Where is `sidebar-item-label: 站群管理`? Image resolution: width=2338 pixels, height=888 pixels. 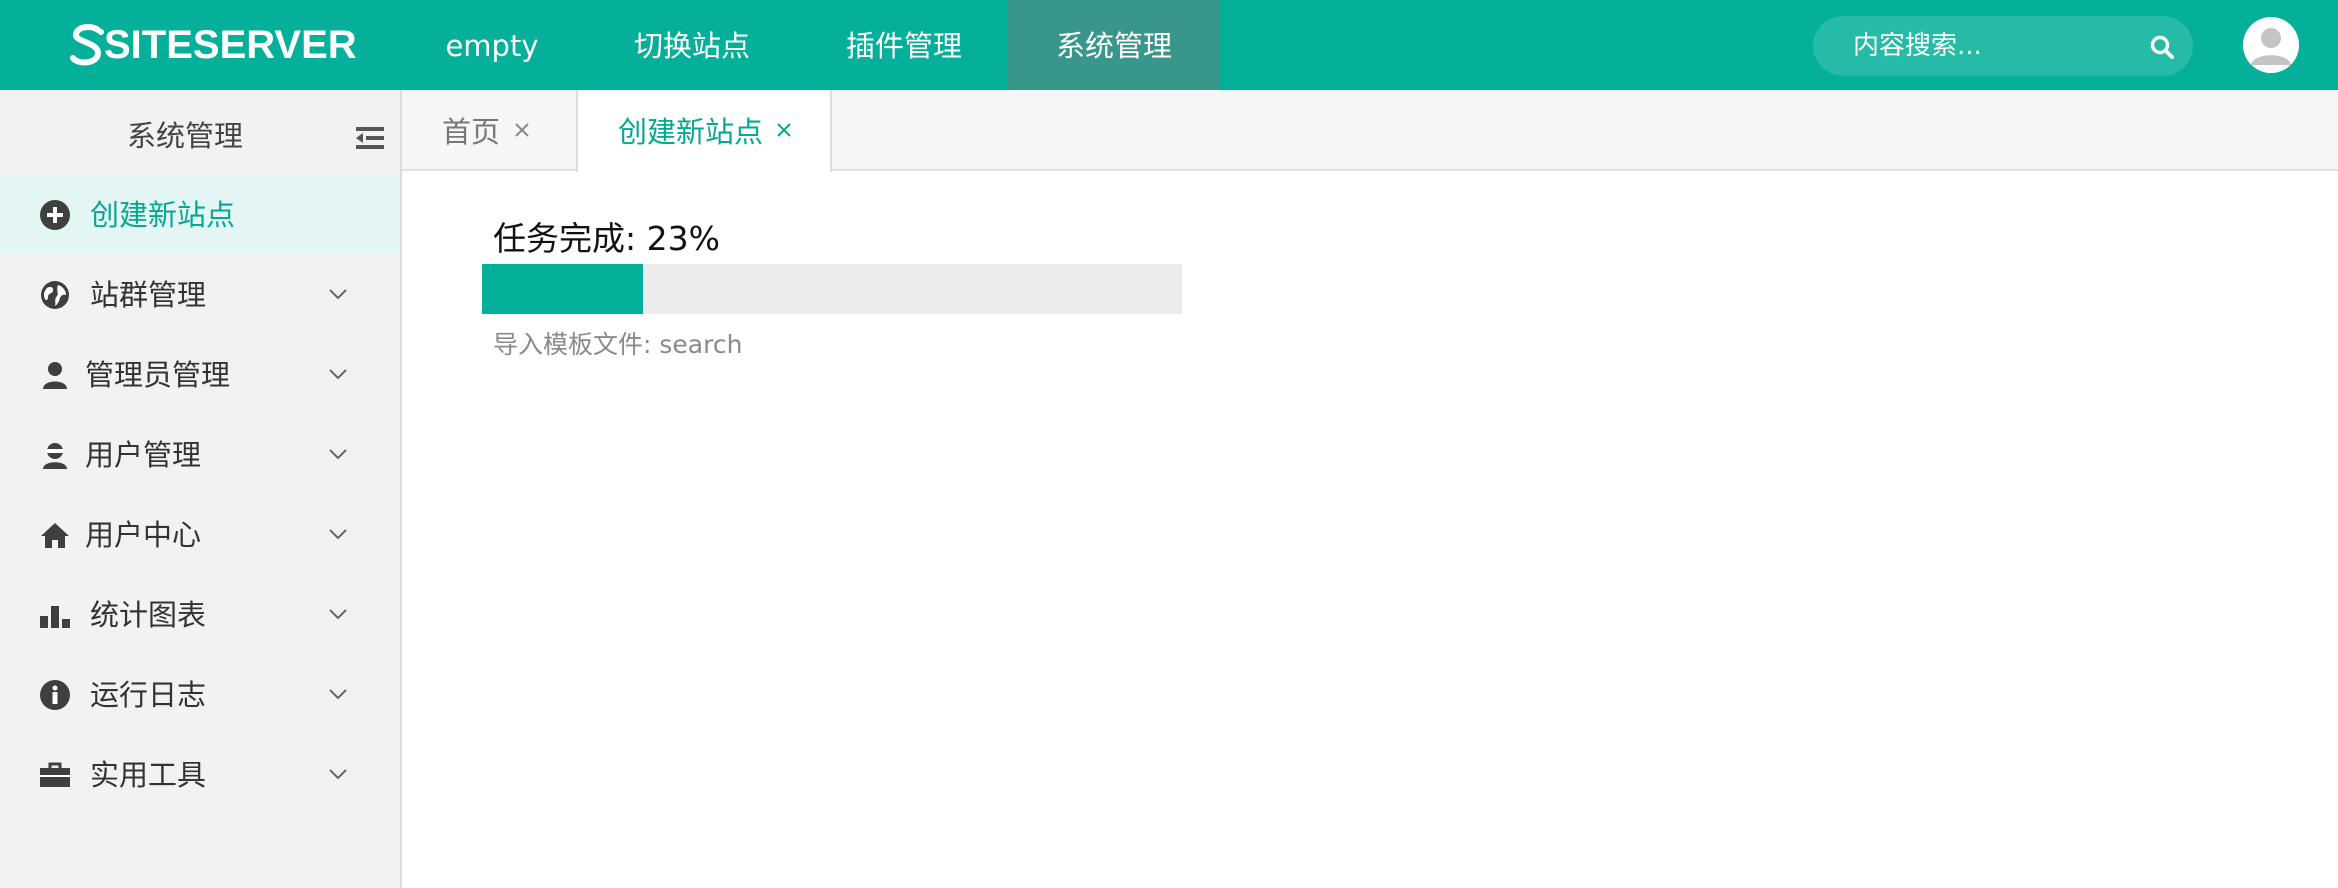 sidebar-item-label: 站群管理 is located at coordinates (148, 295).